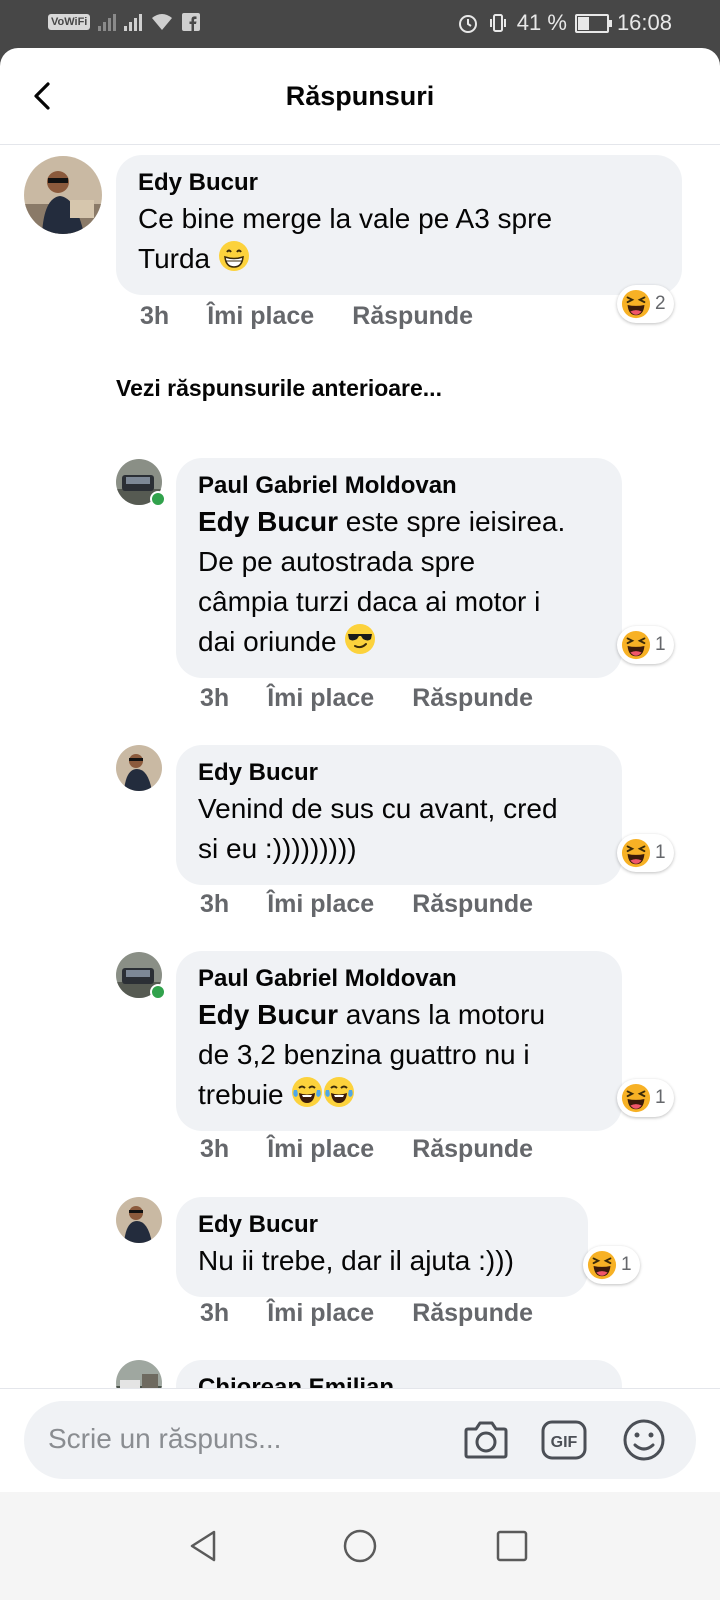  Describe the element at coordinates (69, 22) in the screenshot. I see `vowifi-indicator: VoWiFi` at that location.